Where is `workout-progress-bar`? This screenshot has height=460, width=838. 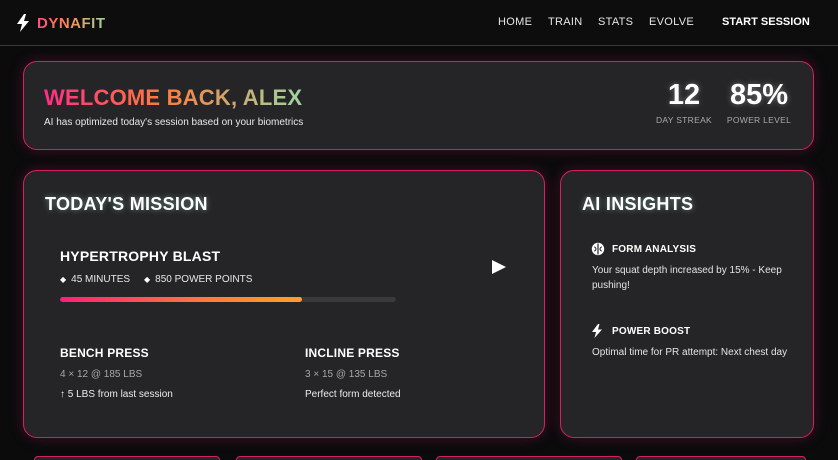
workout-progress-bar is located at coordinates (228, 299).